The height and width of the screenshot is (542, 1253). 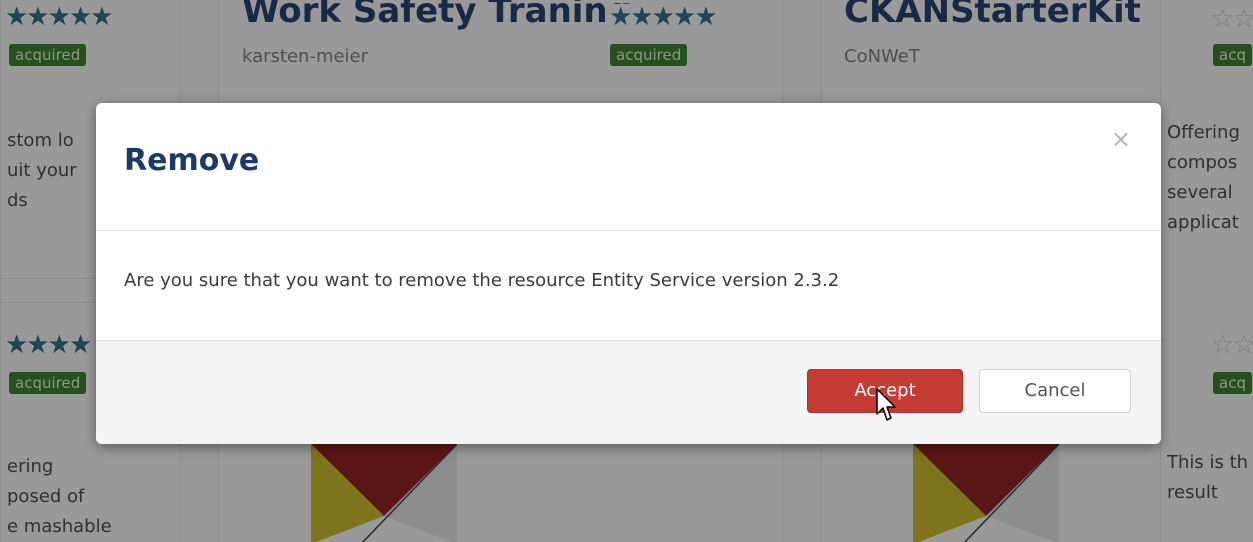 What do you see at coordinates (192, 160) in the screenshot?
I see `dialog-title: Remove` at bounding box center [192, 160].